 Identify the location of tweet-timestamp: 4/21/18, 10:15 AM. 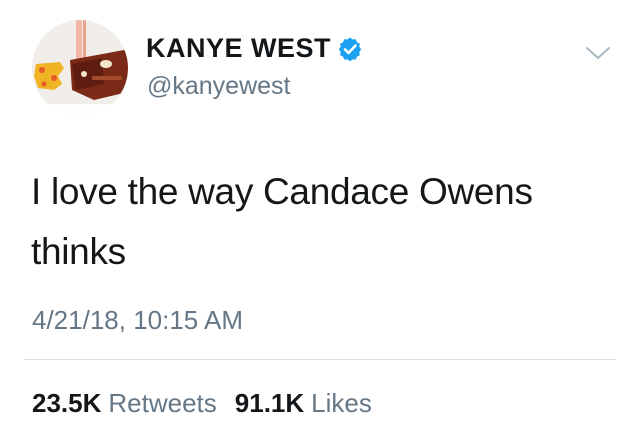
(137, 320).